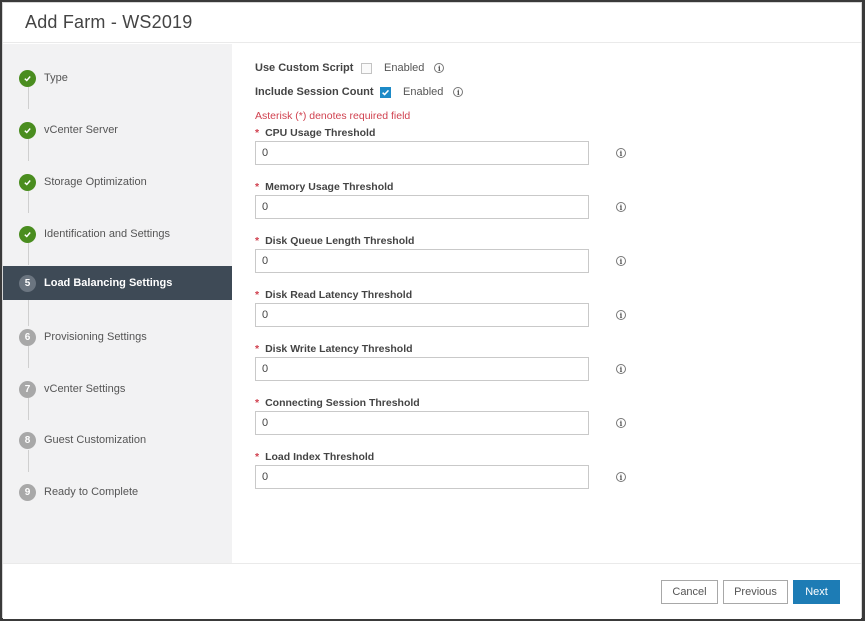 Image resolution: width=865 pixels, height=621 pixels. What do you see at coordinates (423, 92) in the screenshot?
I see `session-count-enabled-label: Enabled` at bounding box center [423, 92].